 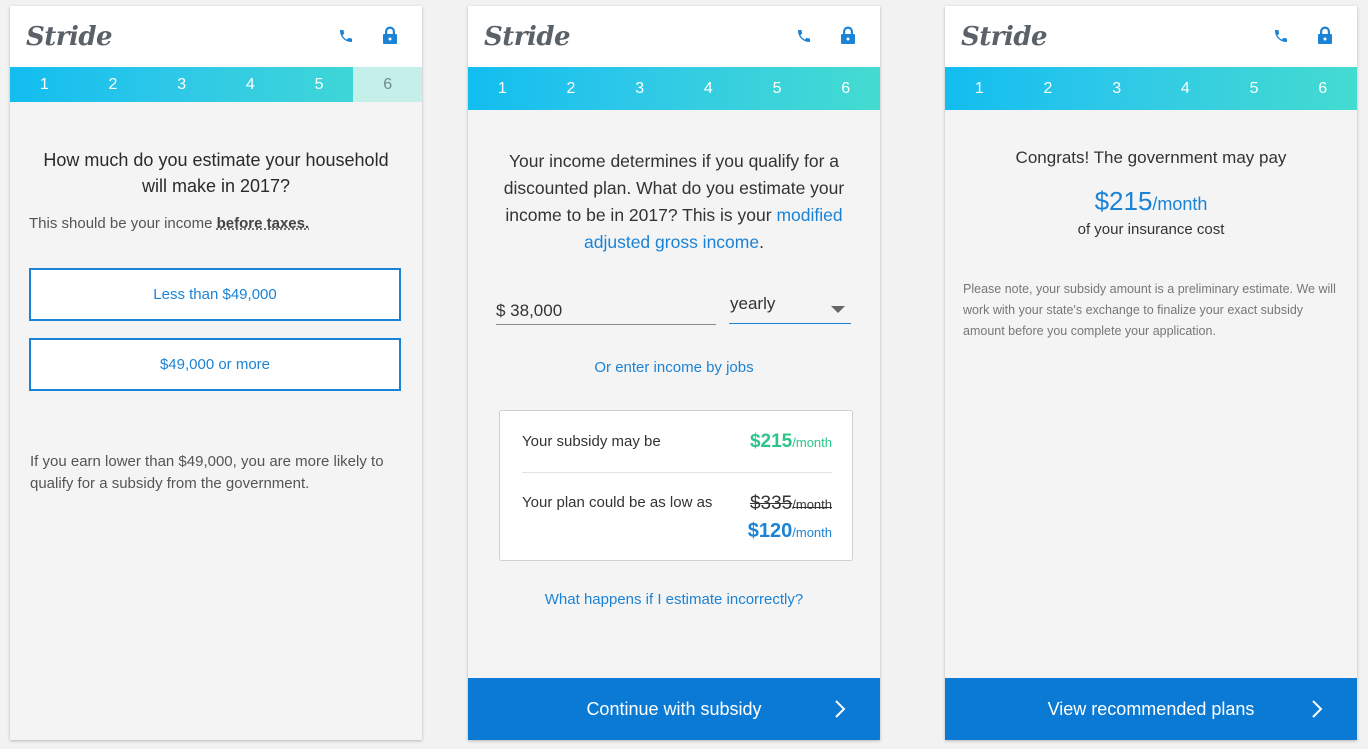 I want to click on subsidy-amount: $215/month, so click(x=791, y=442).